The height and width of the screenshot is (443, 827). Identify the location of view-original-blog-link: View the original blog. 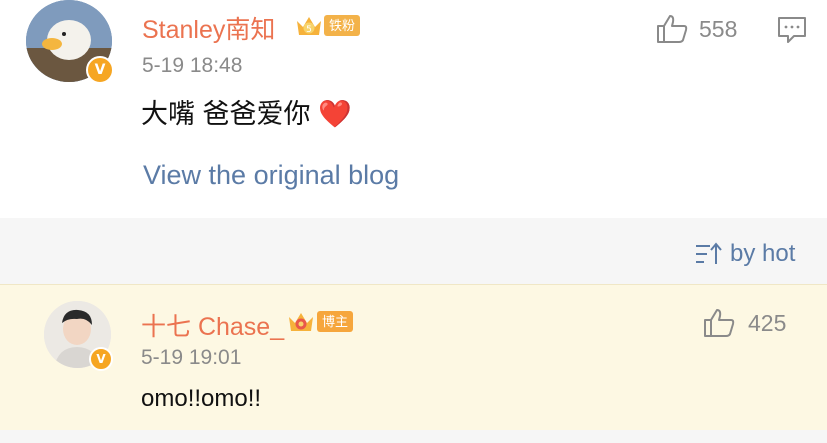
(271, 175).